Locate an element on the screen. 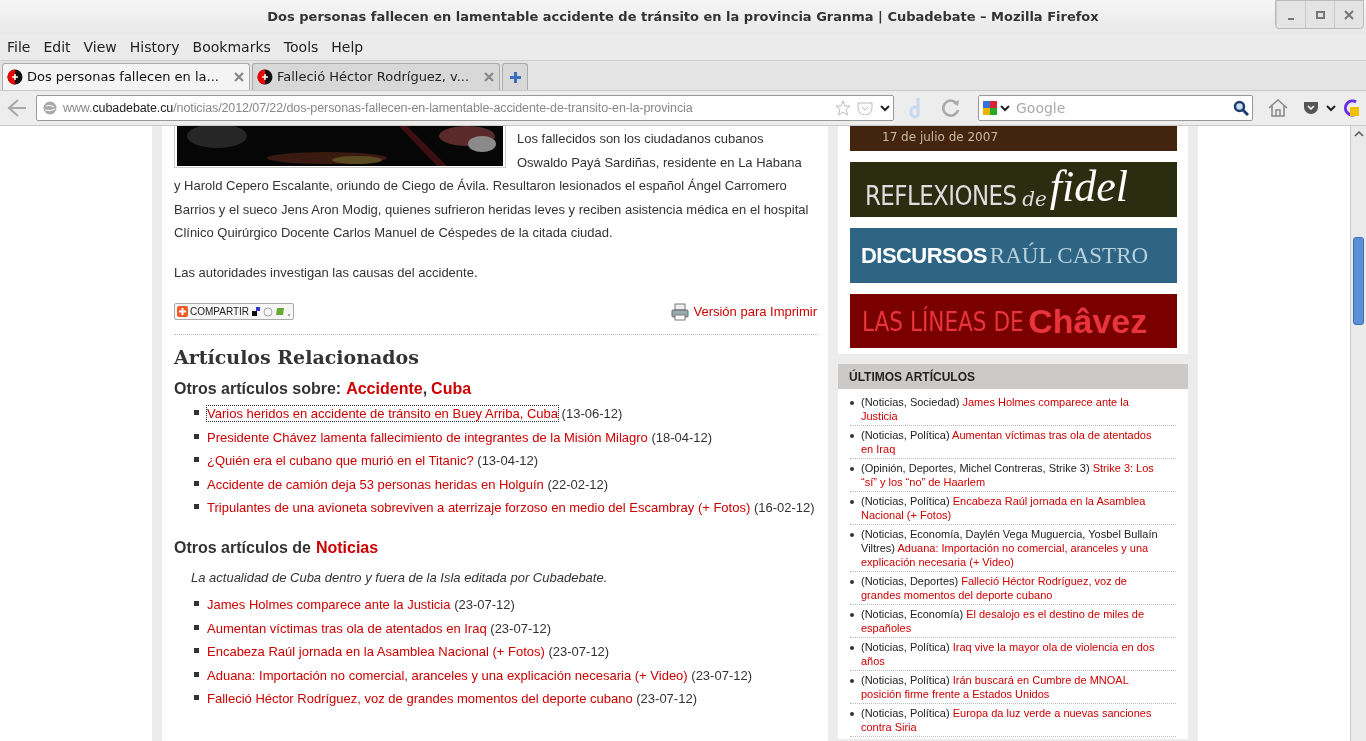  banner-name: fidel is located at coordinates (1088, 187).